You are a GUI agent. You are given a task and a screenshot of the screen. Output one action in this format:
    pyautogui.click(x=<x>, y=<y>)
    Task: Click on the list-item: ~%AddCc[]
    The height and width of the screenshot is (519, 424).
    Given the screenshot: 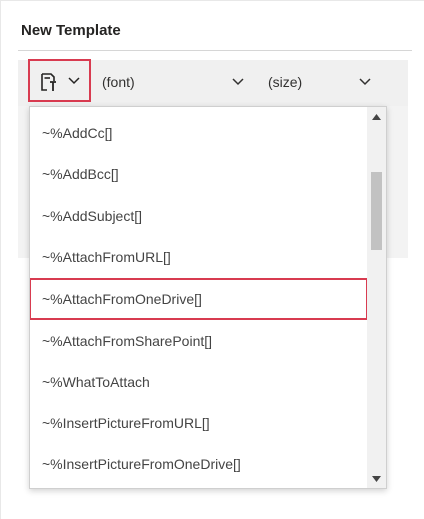 What is the action you would take?
    pyautogui.click(x=198, y=133)
    